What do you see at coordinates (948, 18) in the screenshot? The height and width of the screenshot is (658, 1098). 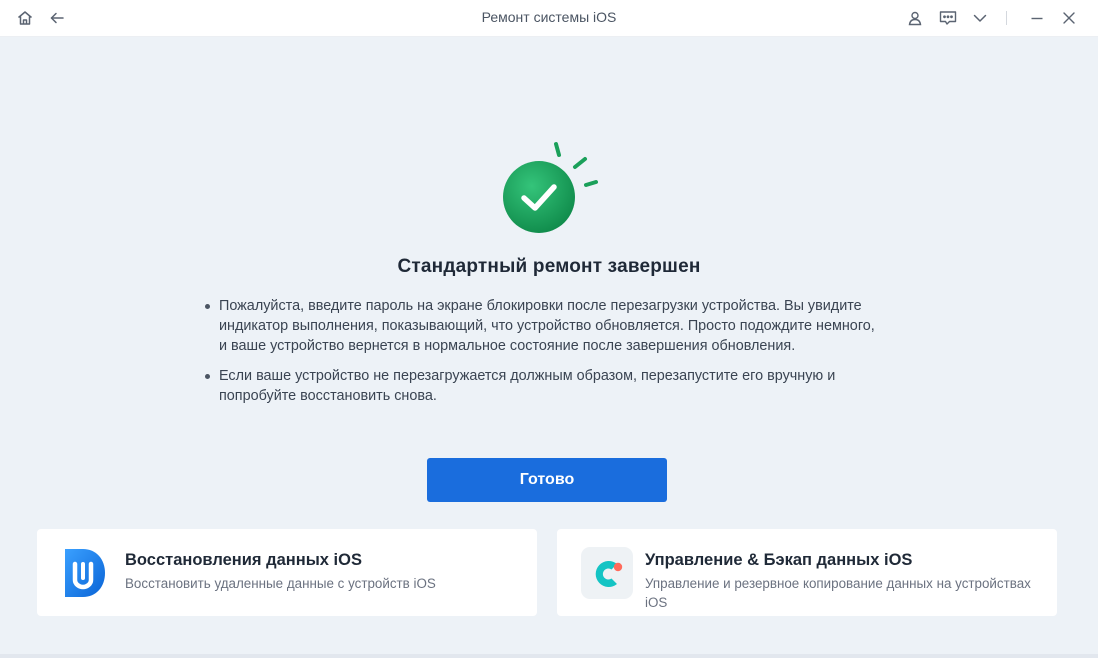 I see `feedback-icon` at bounding box center [948, 18].